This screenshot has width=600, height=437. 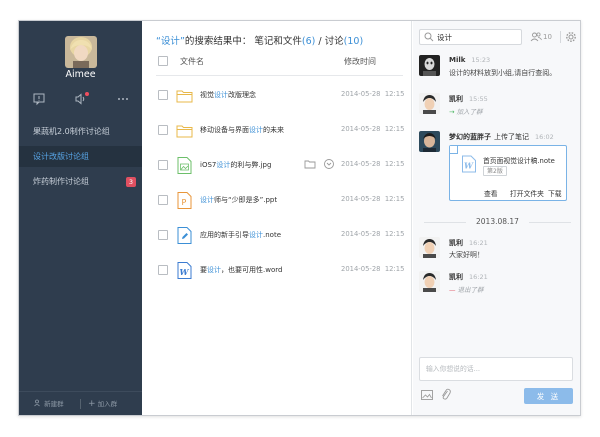 What do you see at coordinates (478, 99) in the screenshot?
I see `message-time: 15:55` at bounding box center [478, 99].